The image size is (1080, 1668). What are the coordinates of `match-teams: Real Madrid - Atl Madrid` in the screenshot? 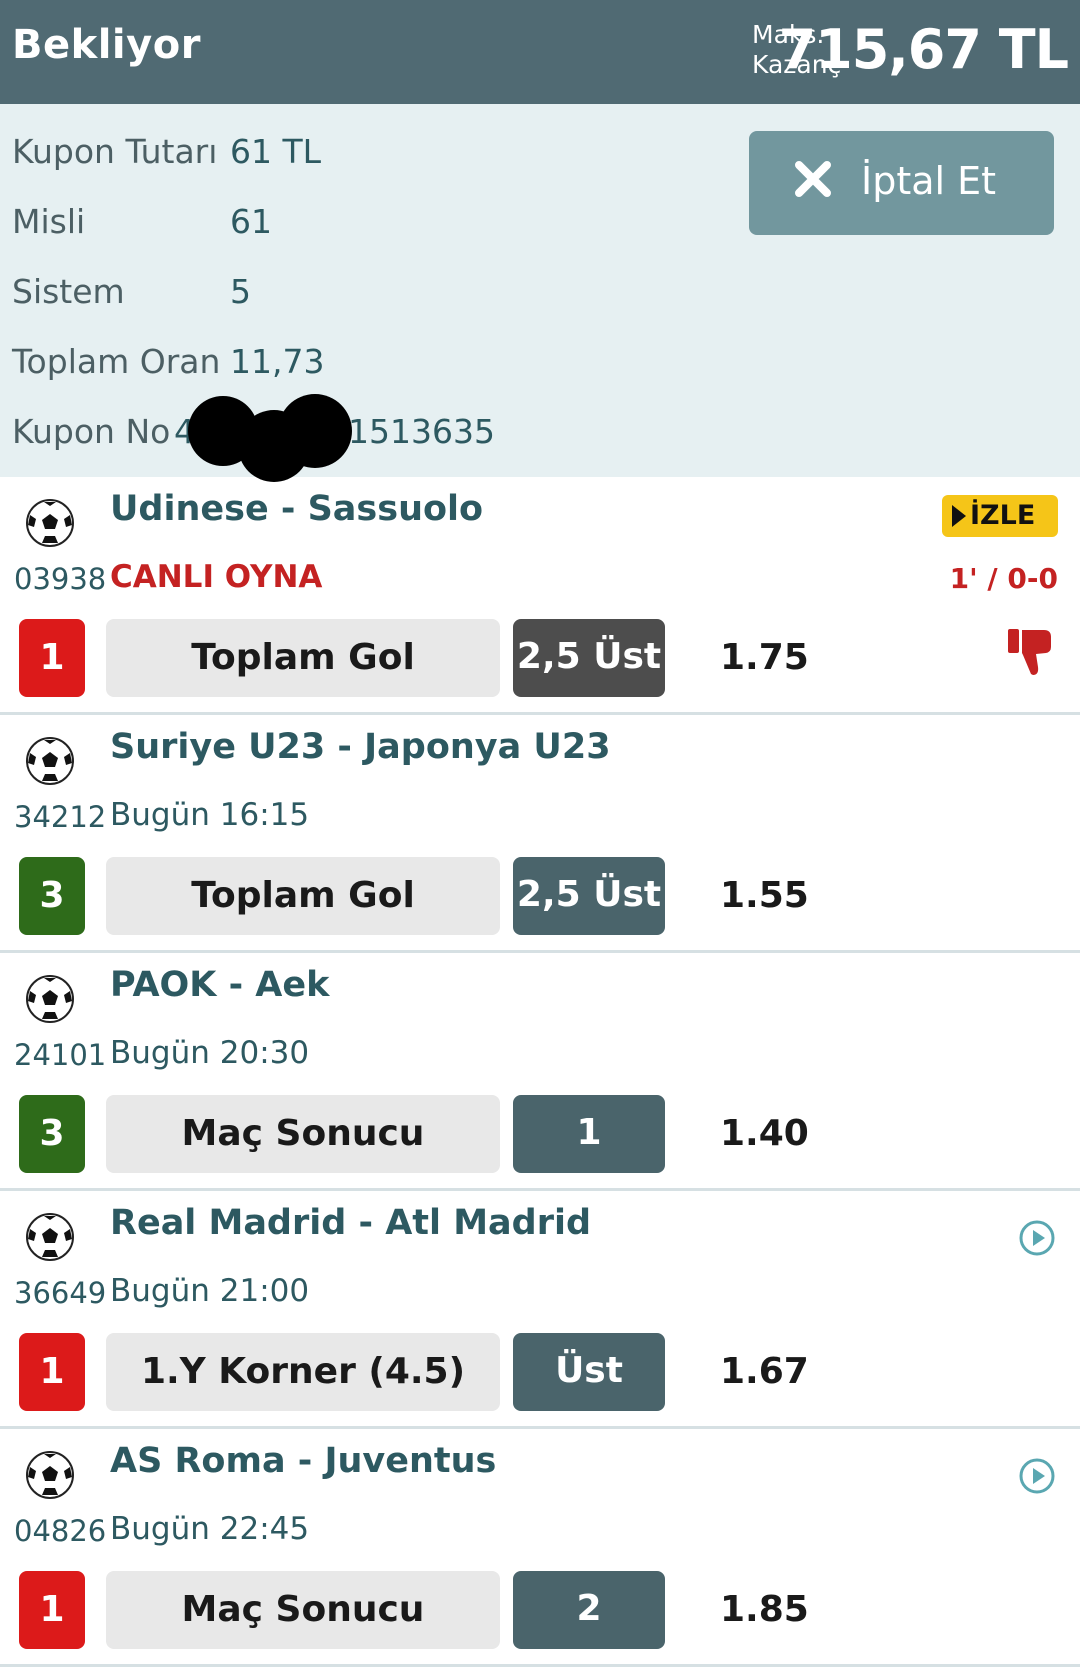 It's located at (350, 1223).